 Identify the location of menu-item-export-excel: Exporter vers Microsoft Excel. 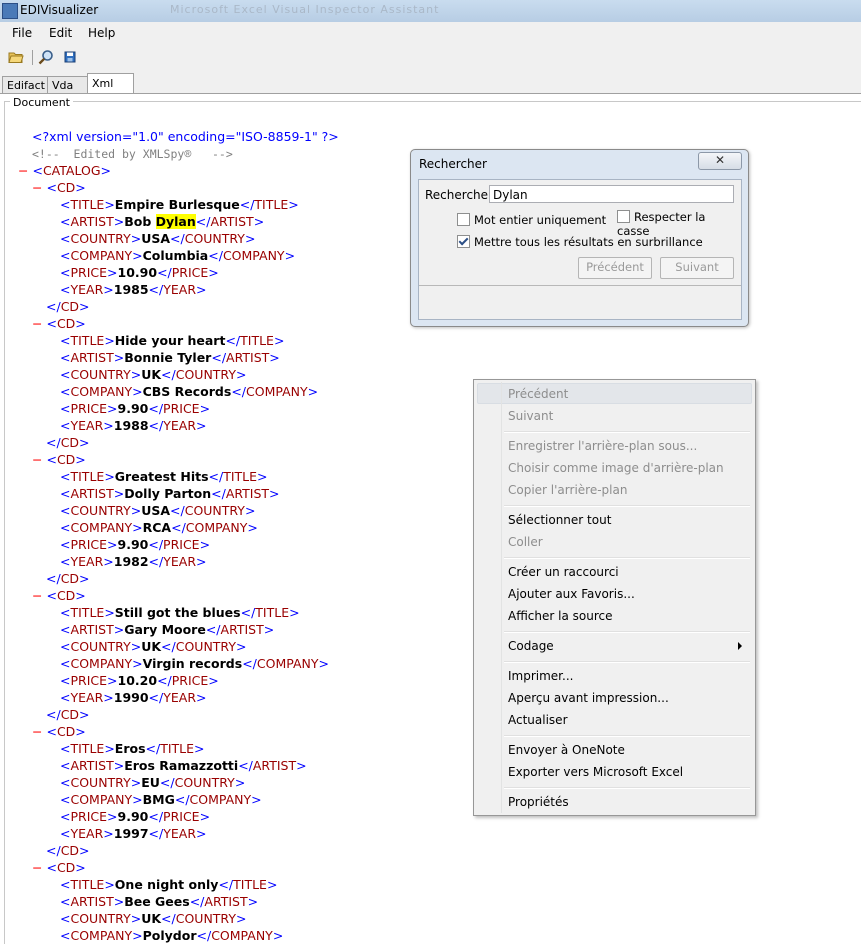
(595, 772).